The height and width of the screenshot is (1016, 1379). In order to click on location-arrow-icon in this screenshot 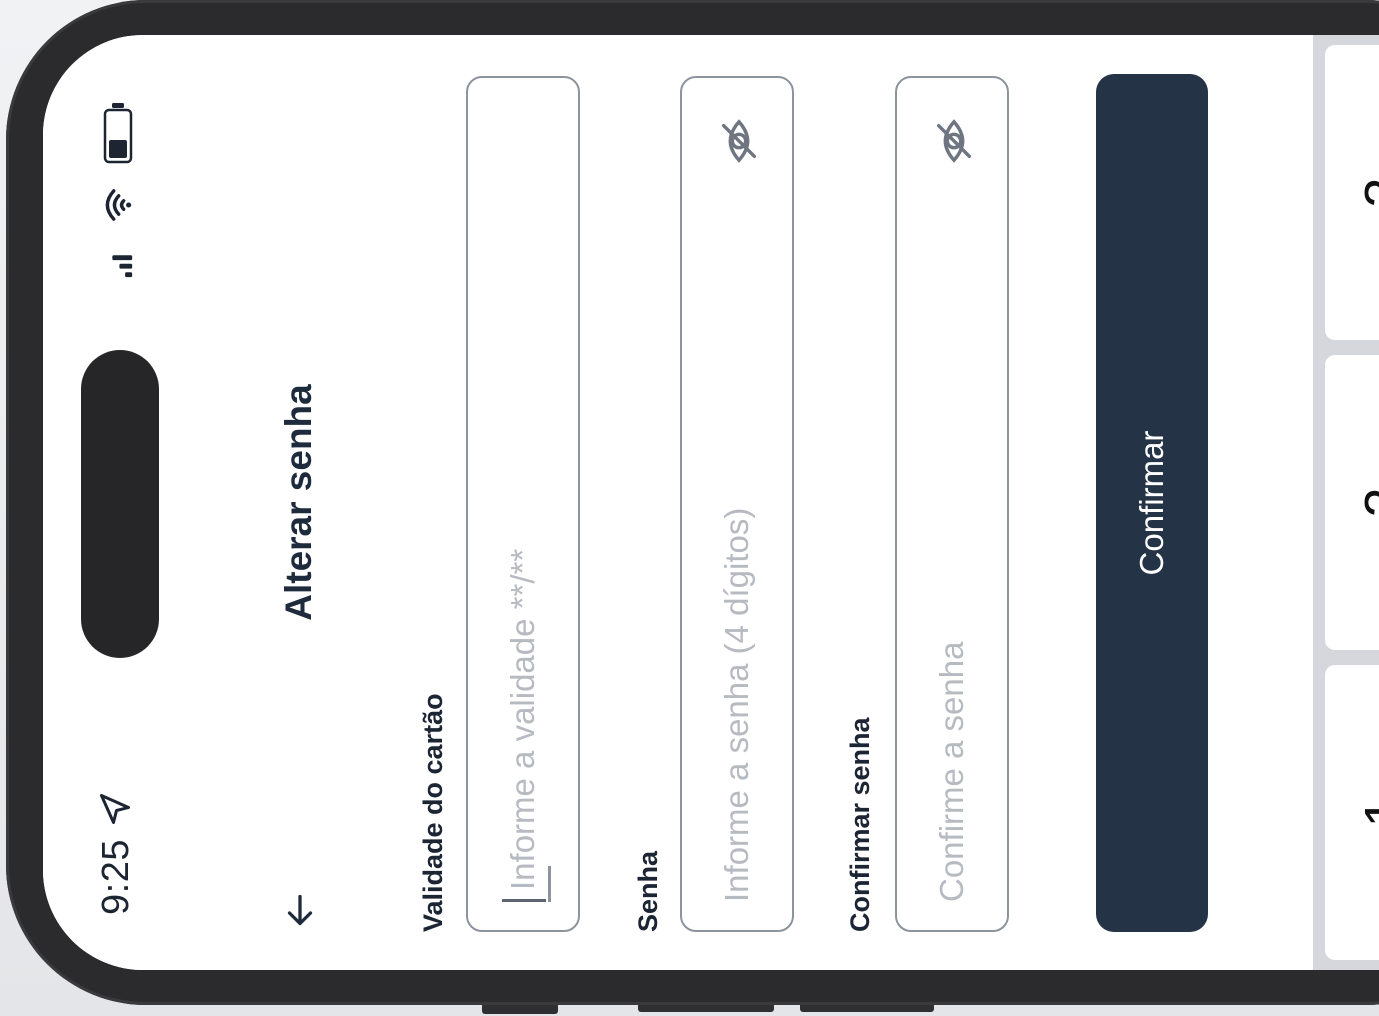, I will do `click(117, 809)`.